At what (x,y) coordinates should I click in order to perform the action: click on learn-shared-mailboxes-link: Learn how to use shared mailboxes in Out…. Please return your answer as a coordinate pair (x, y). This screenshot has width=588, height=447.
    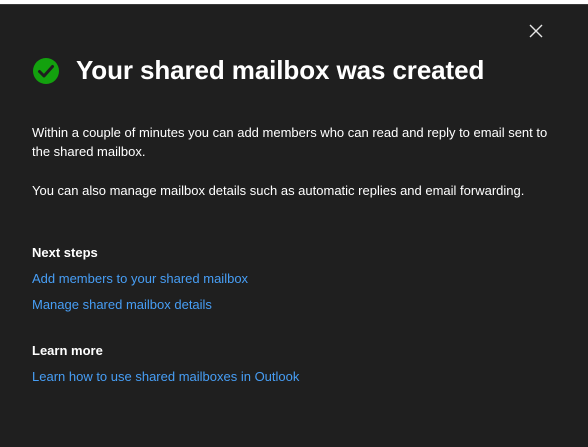
    Looking at the image, I should click on (165, 376).